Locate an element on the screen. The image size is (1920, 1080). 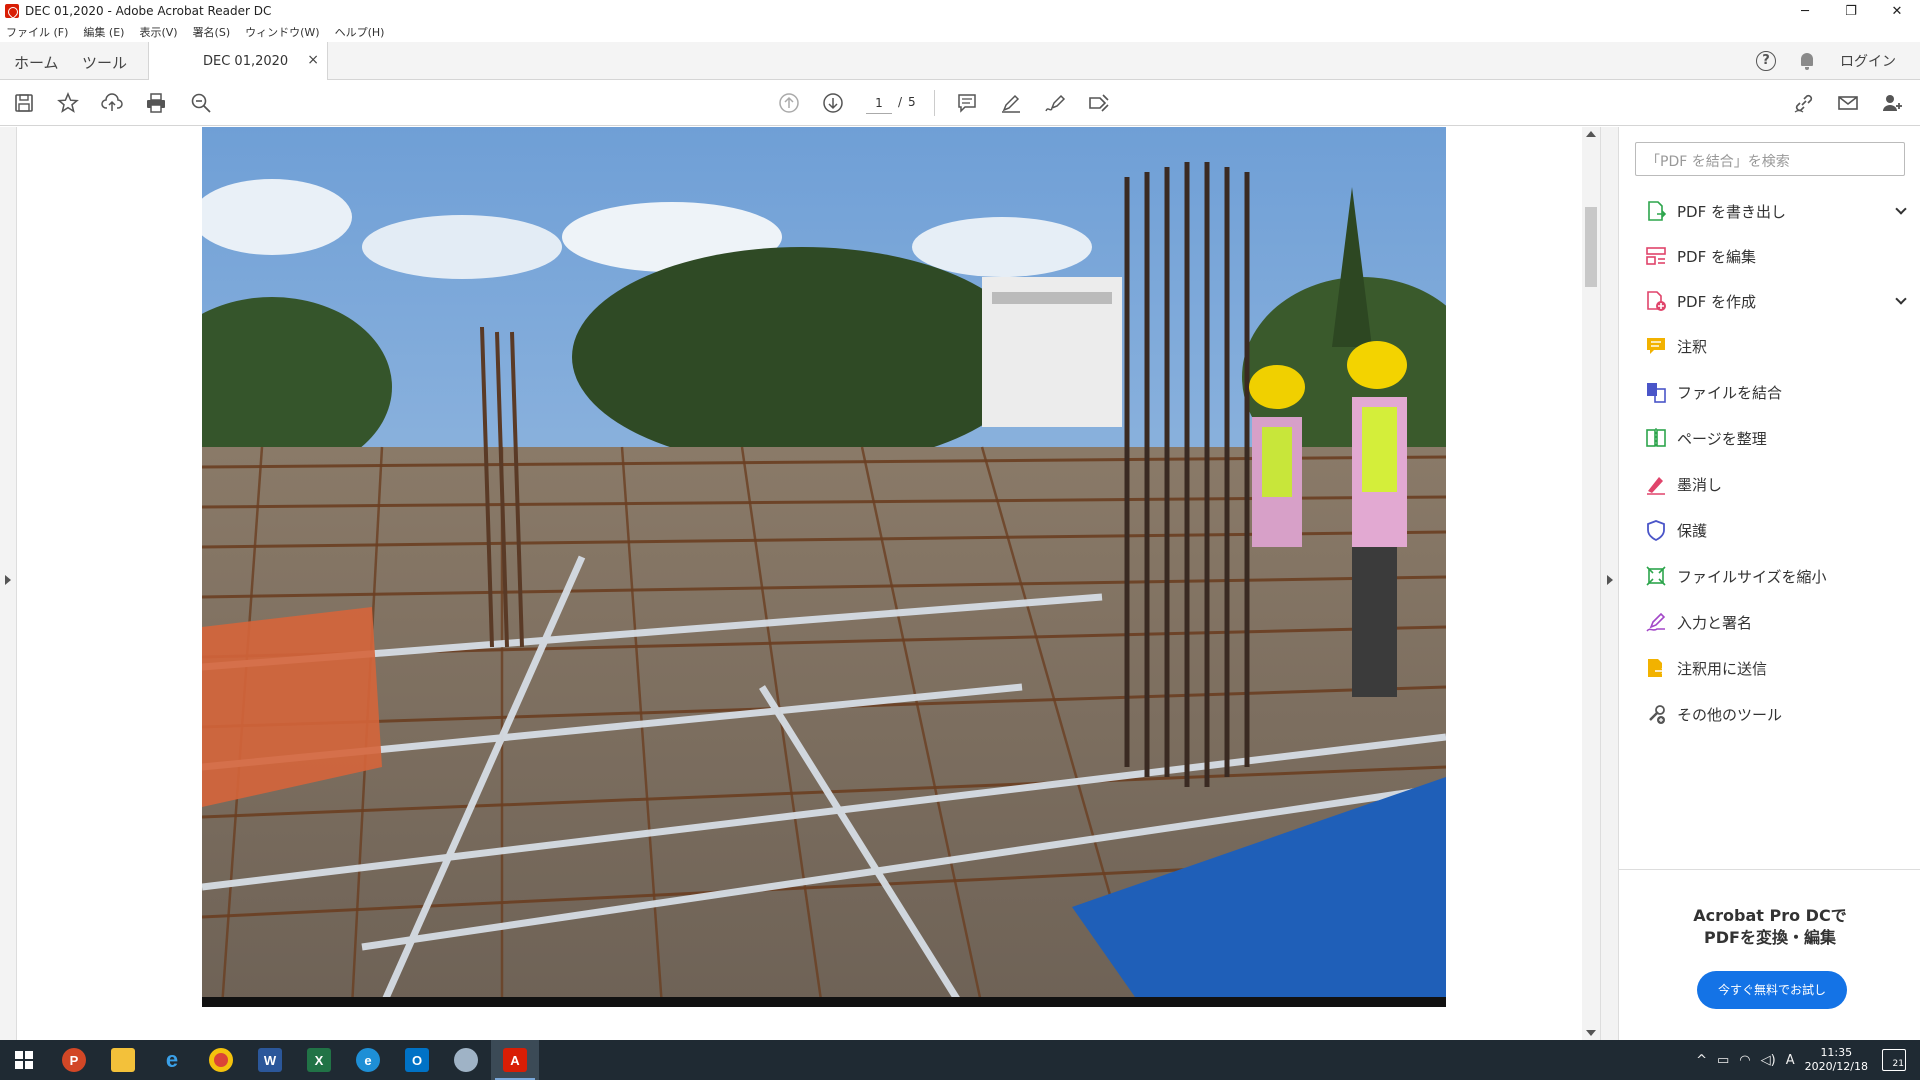
tool-compress: ファイルサイズを縮小 is located at coordinates (1775, 576).